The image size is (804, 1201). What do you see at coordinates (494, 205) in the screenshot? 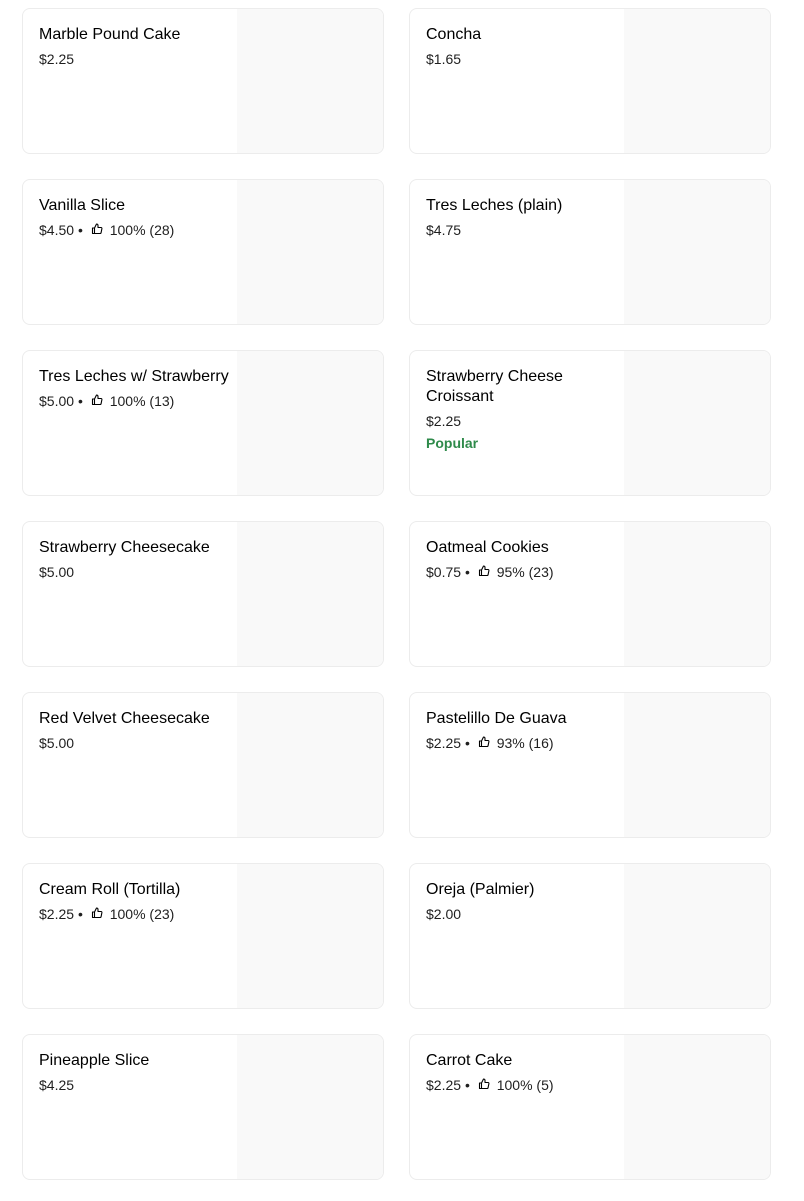
I see `menu-item-name: Tres Leches (plain)` at bounding box center [494, 205].